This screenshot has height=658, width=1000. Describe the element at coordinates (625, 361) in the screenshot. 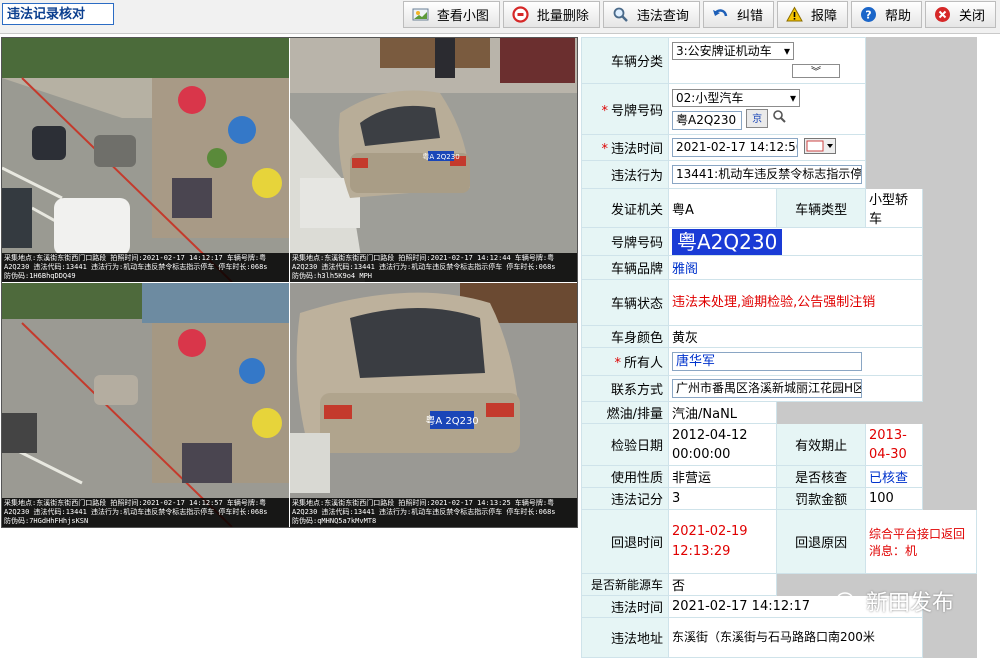

I see `owner-label: * 所有人` at that location.